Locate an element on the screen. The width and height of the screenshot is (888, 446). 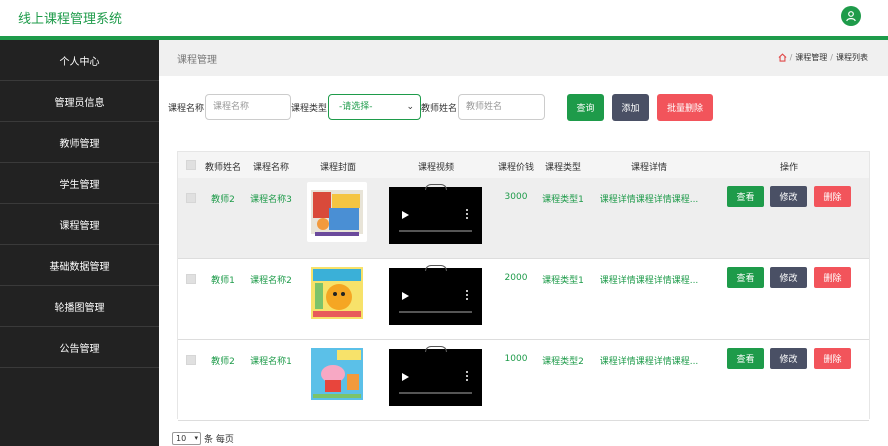
teacher-name-input: 教师姓名 is located at coordinates (501, 107).